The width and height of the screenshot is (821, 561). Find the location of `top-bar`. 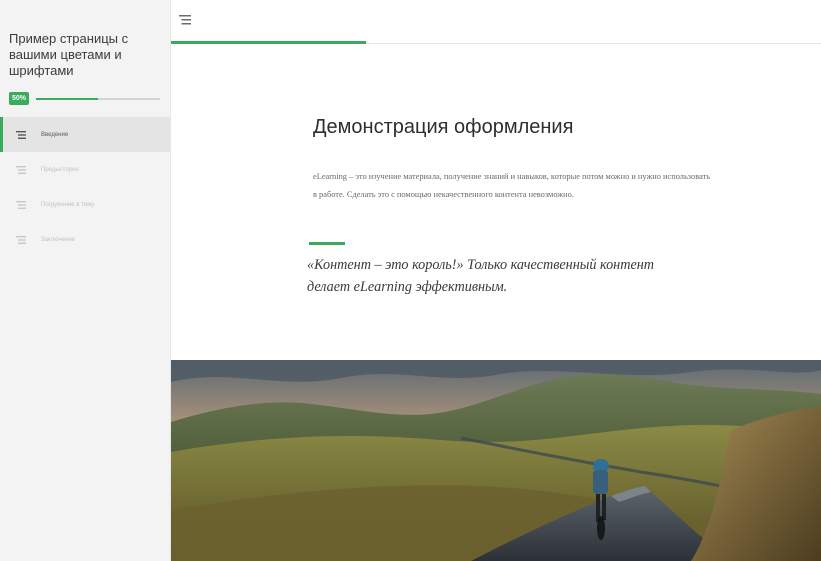

top-bar is located at coordinates (496, 22).